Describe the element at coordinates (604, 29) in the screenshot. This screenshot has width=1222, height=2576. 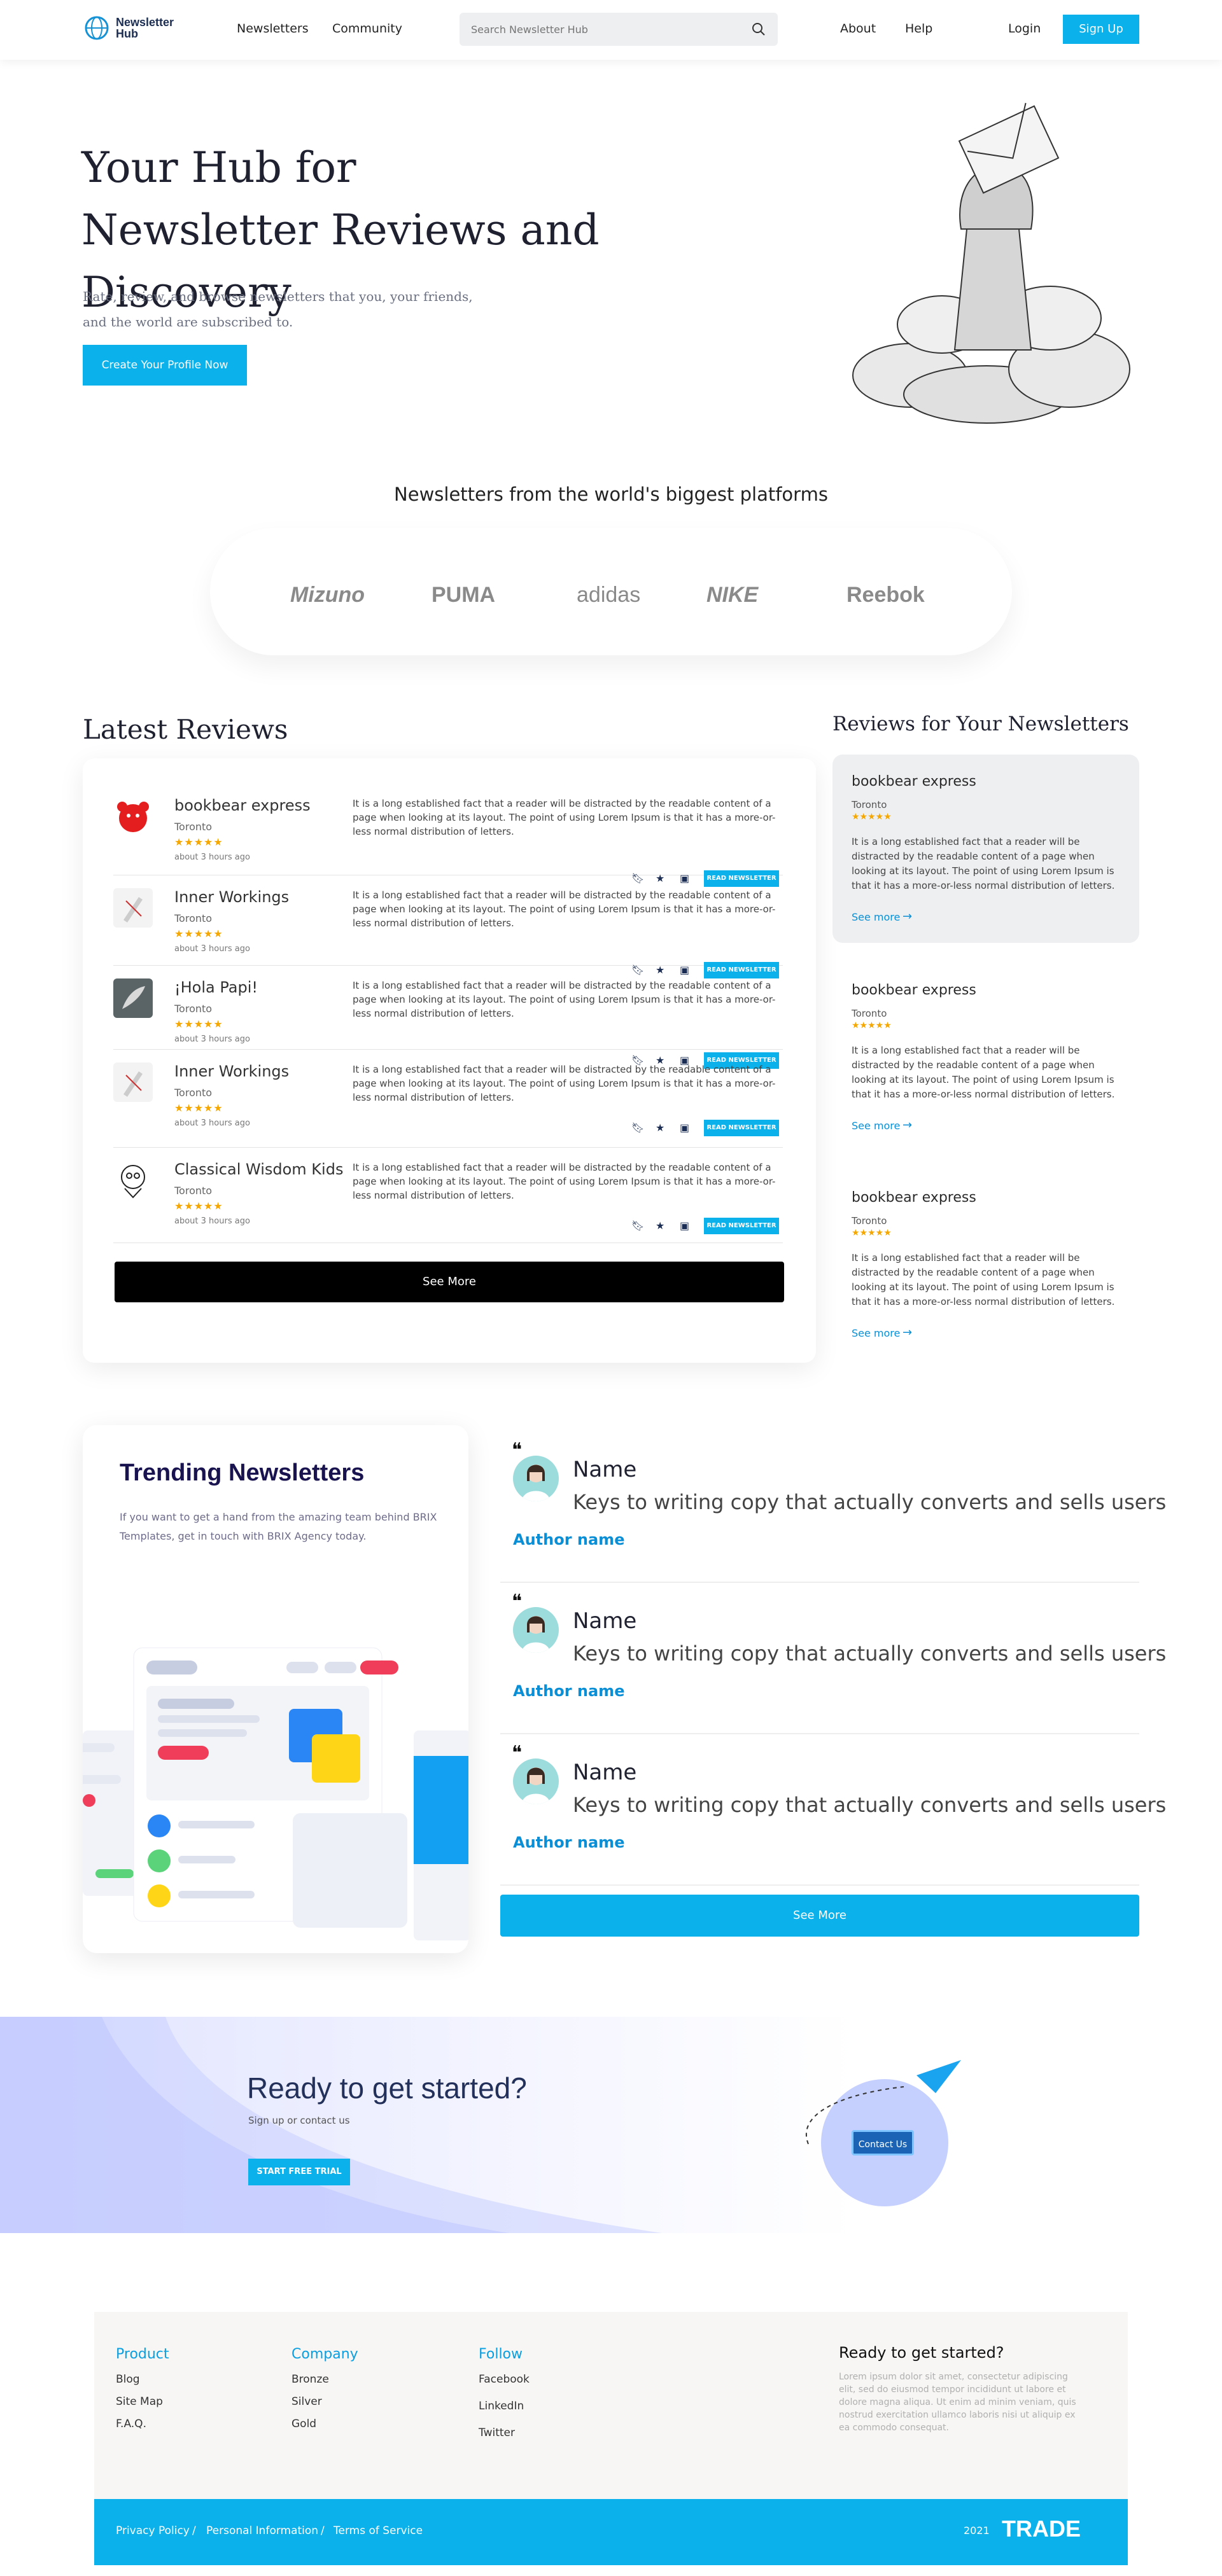
I see `search-input` at that location.